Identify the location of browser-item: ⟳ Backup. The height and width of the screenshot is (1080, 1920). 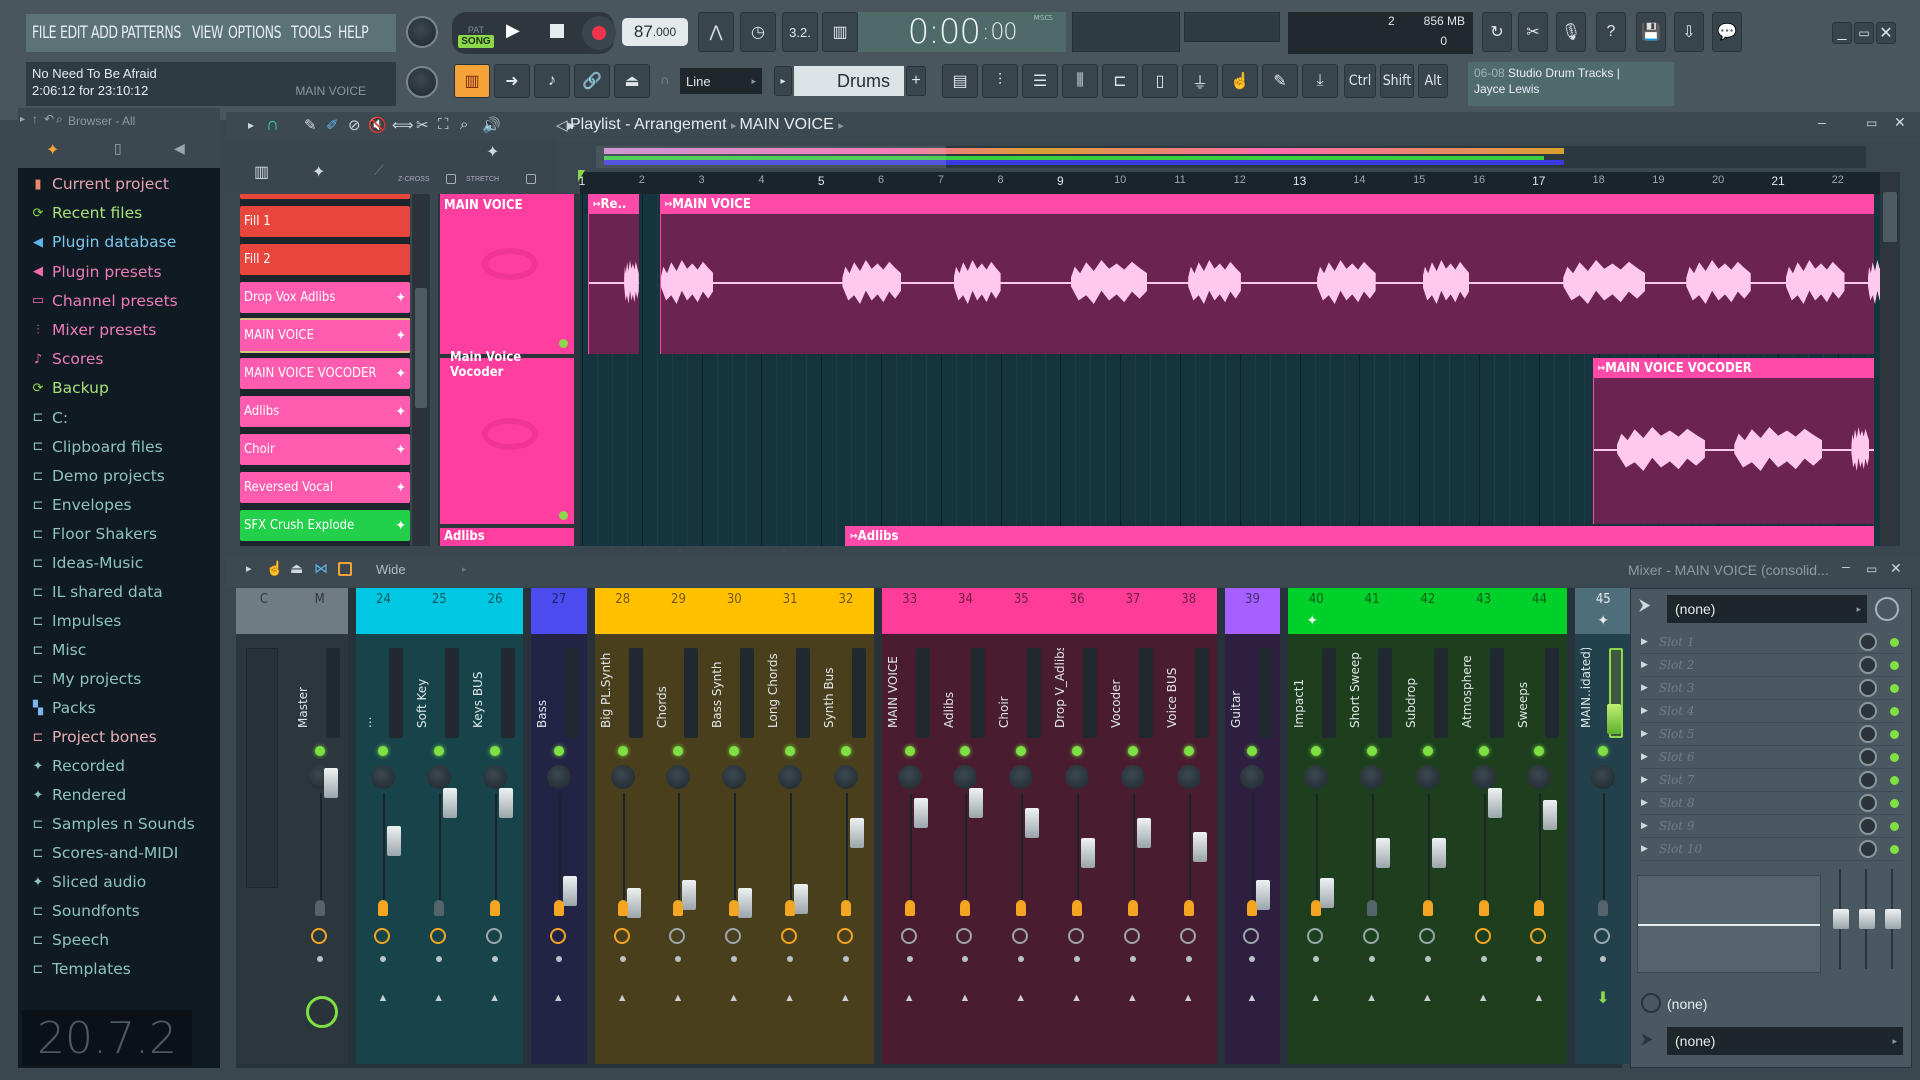
(69, 388).